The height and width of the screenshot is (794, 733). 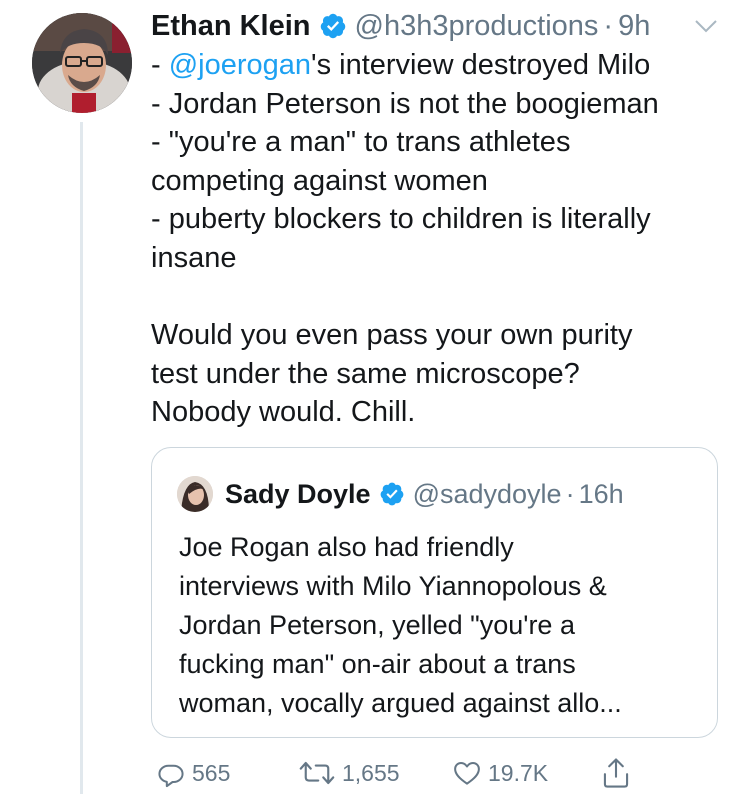 I want to click on thread-line, so click(x=81, y=458).